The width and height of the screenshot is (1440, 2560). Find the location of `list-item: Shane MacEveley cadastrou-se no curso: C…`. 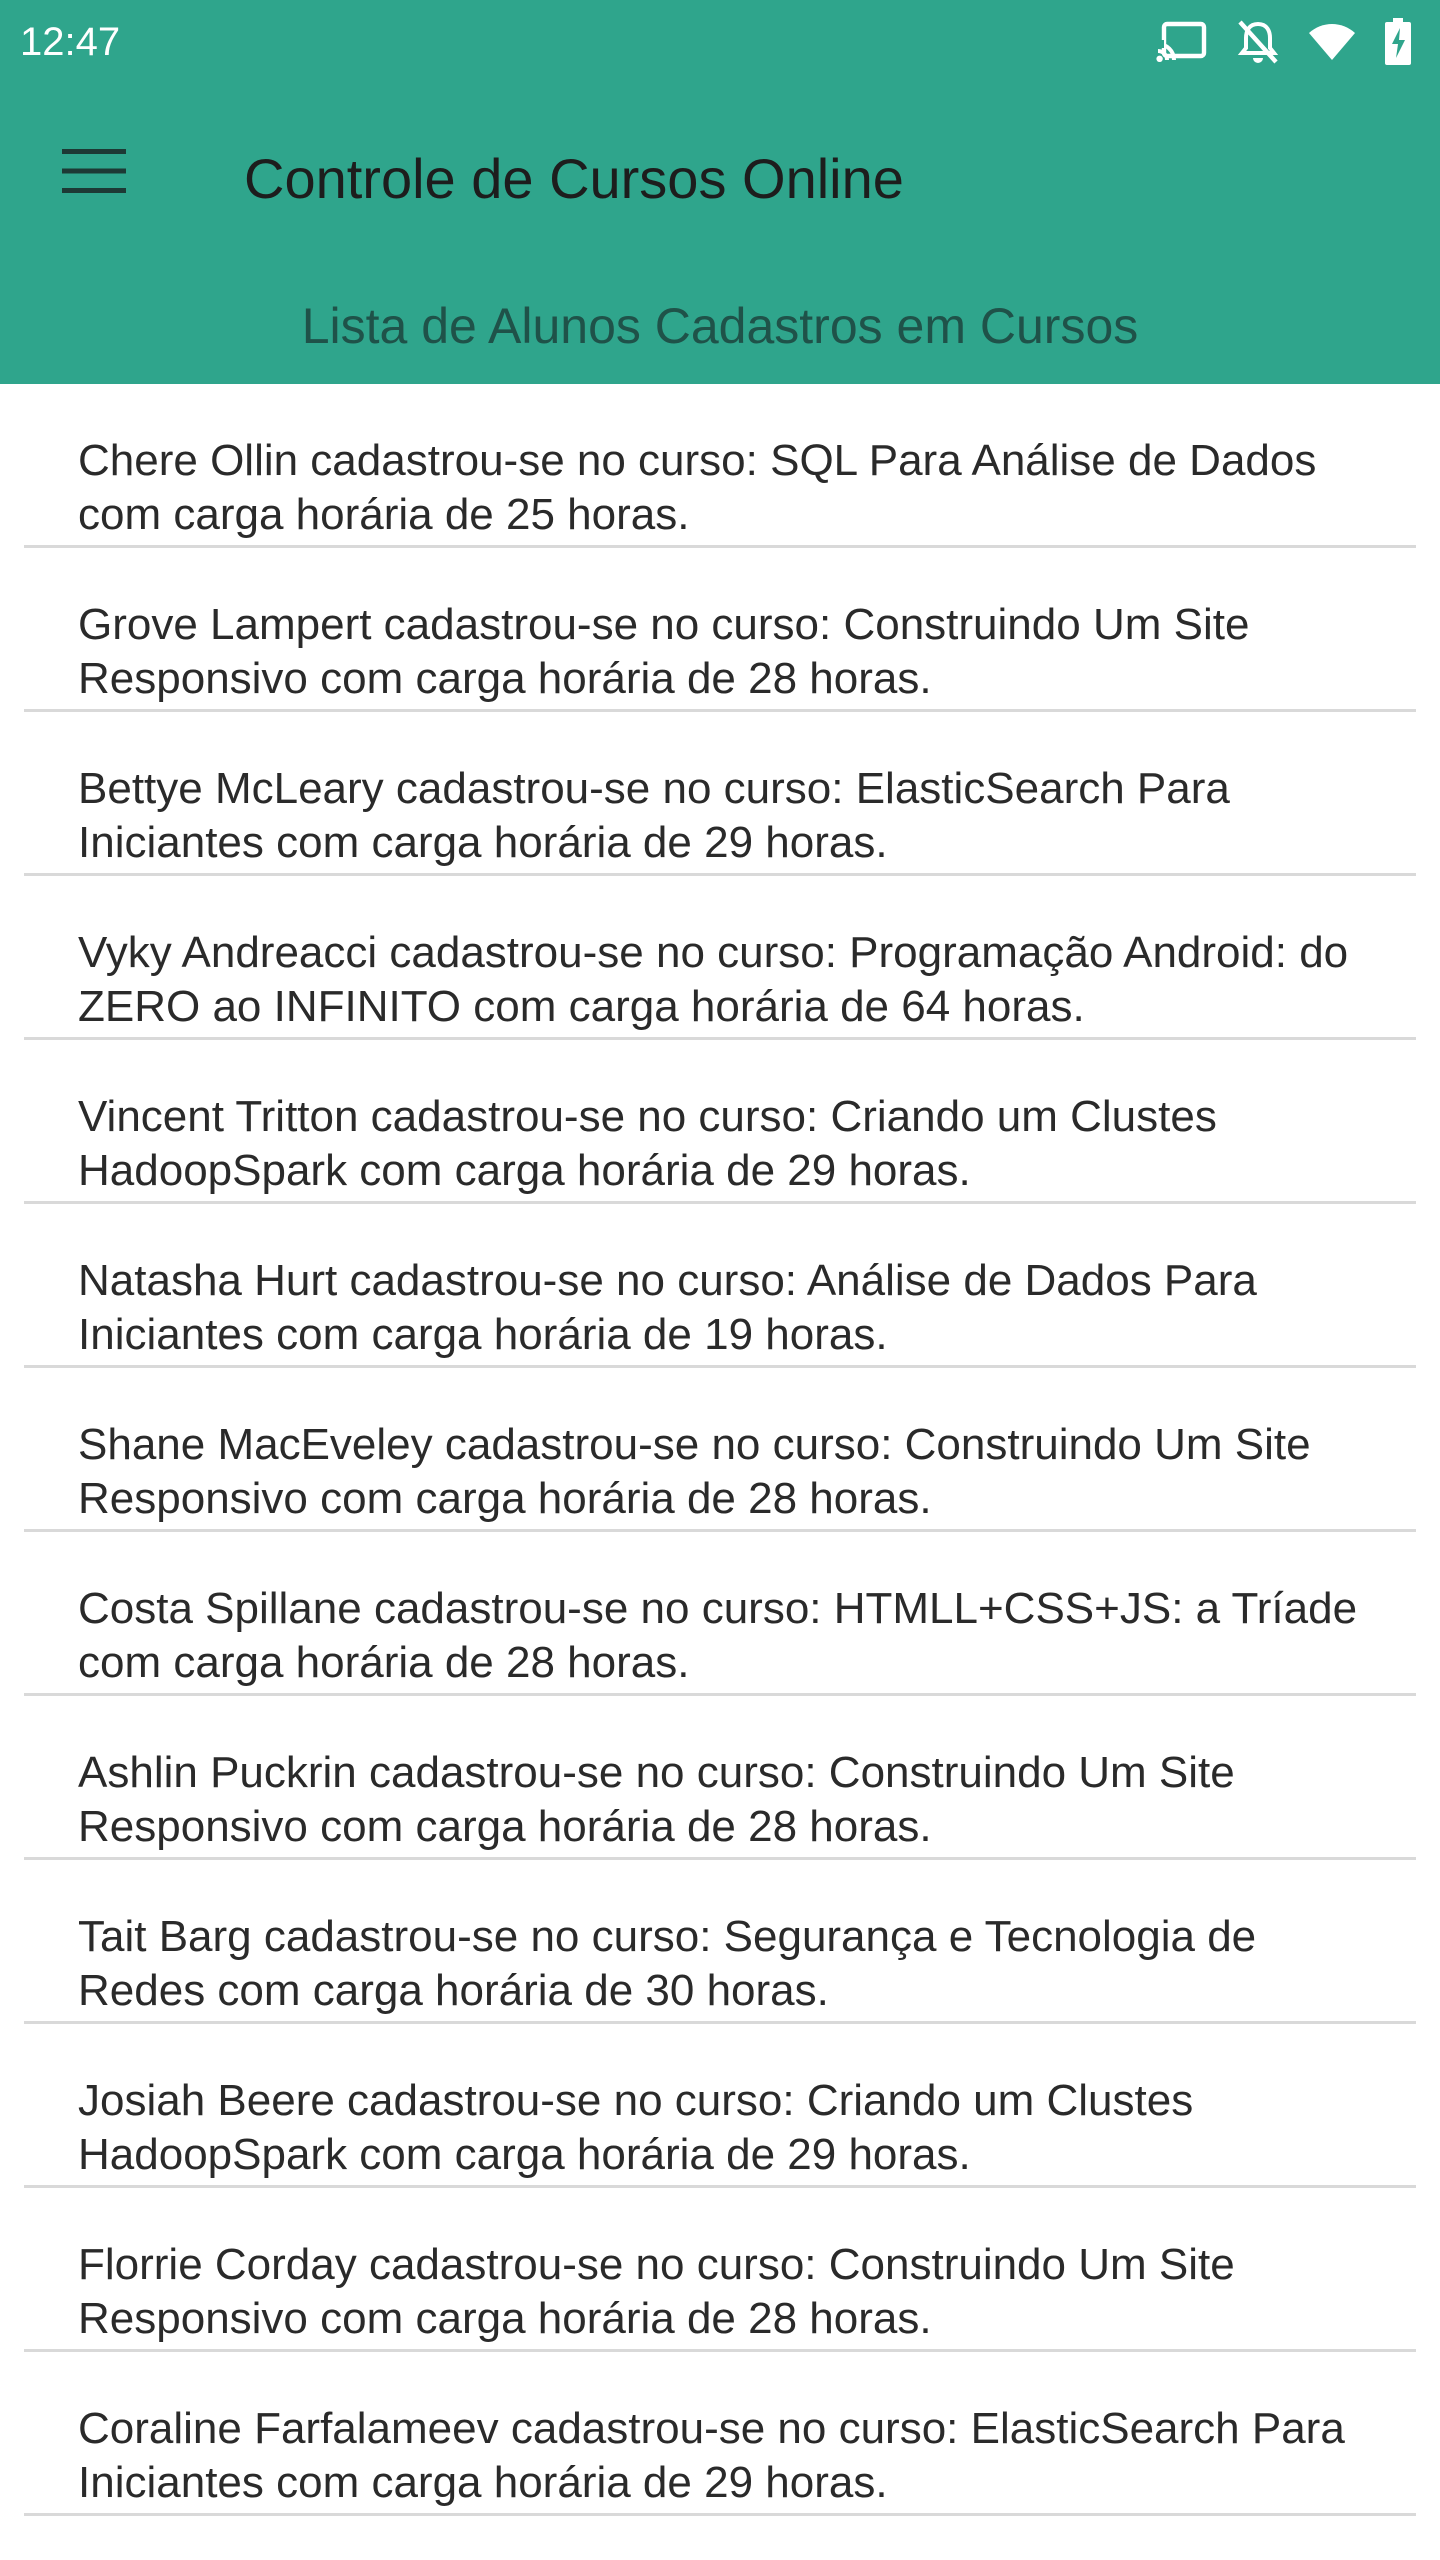

list-item: Shane MacEveley cadastrou-se no curso: C… is located at coordinates (720, 1450).